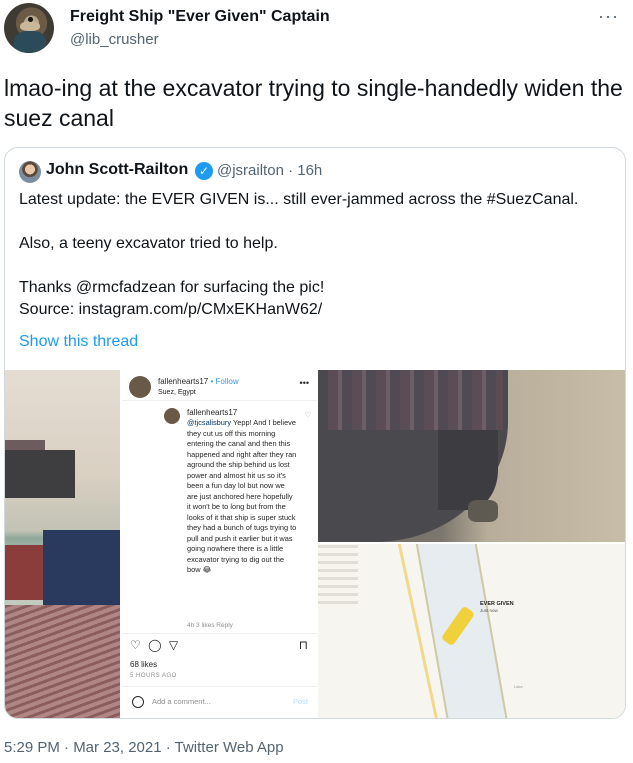 The width and height of the screenshot is (633, 763). I want to click on map-canal, so click(463, 631).